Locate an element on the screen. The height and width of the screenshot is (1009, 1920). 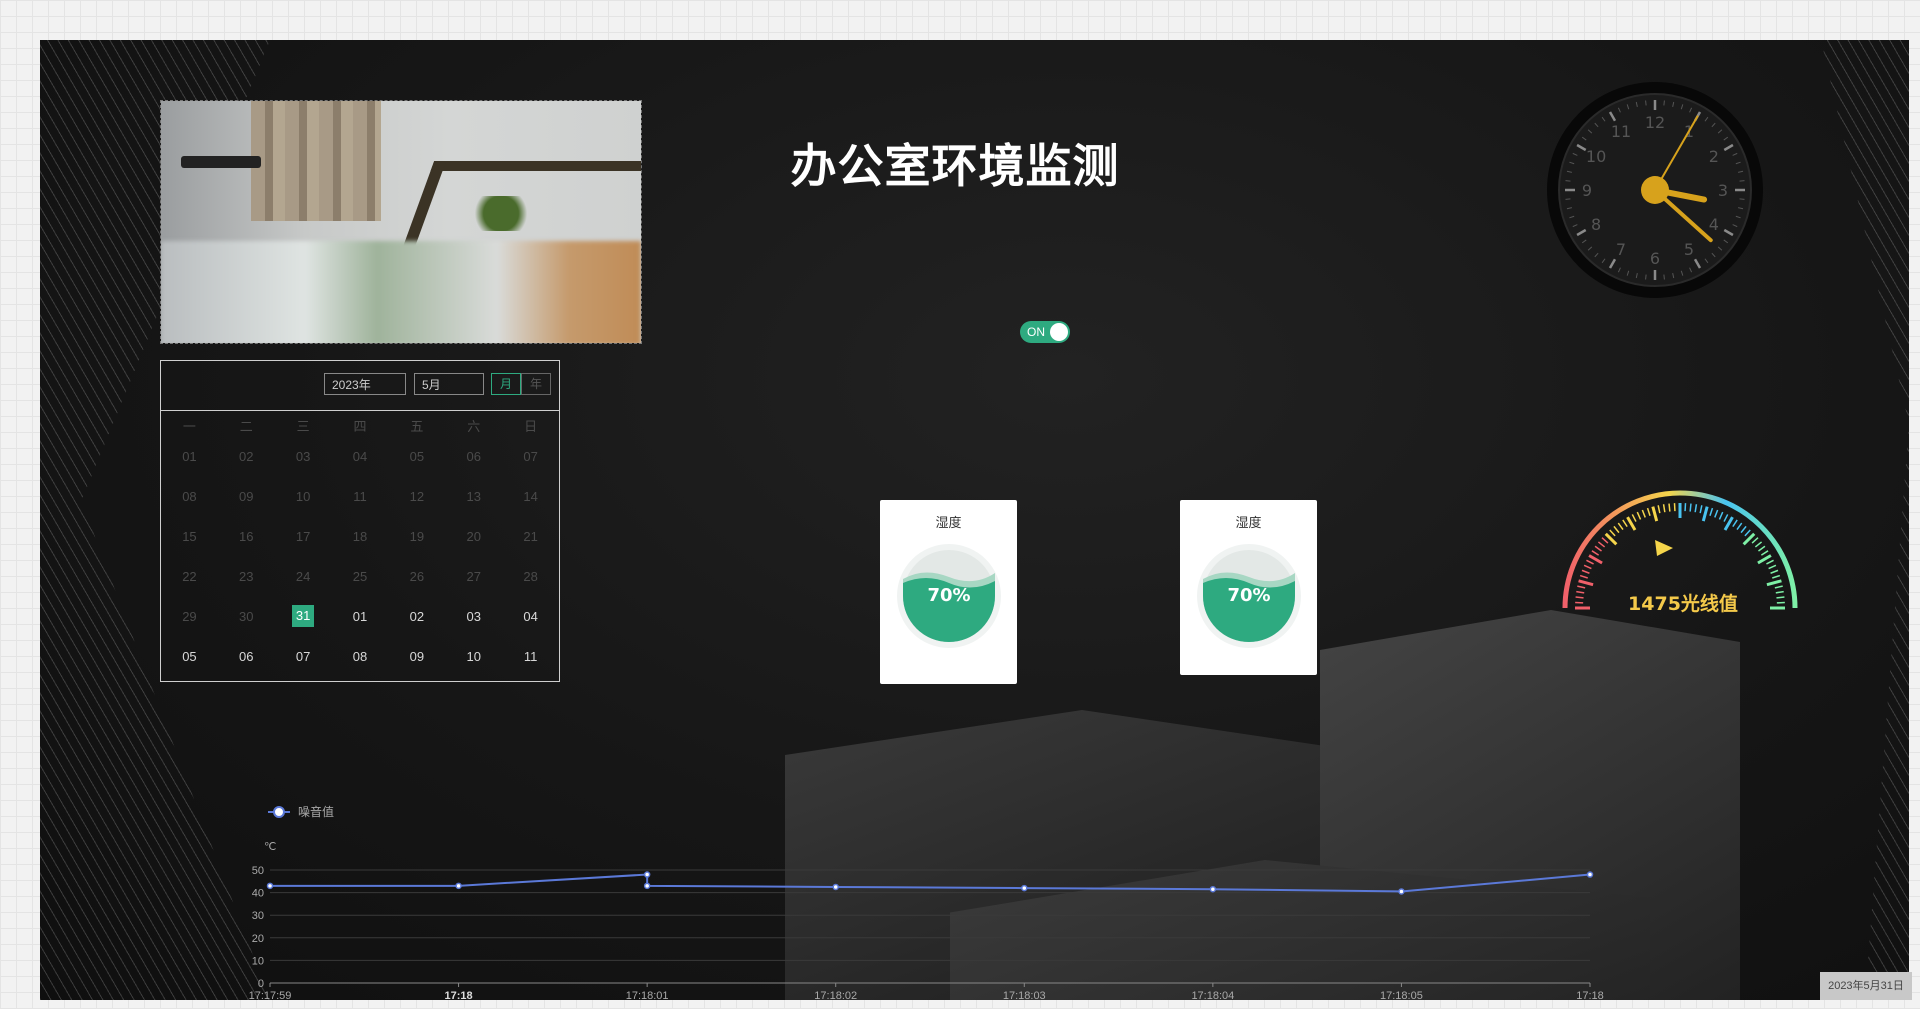
calendar-day: 16 is located at coordinates (246, 536).